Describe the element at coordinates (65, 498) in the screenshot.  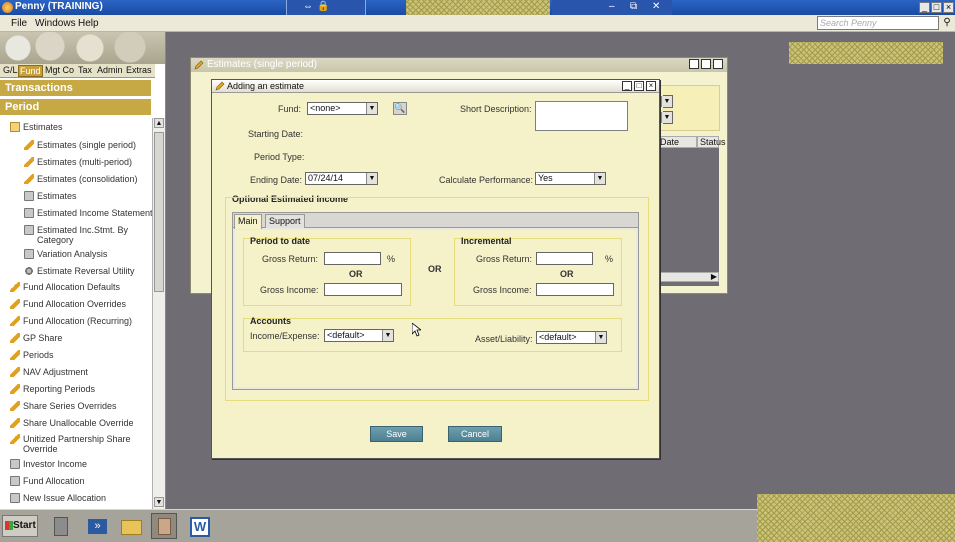
I see `sidebar-item-label: New Issue Allocation` at that location.